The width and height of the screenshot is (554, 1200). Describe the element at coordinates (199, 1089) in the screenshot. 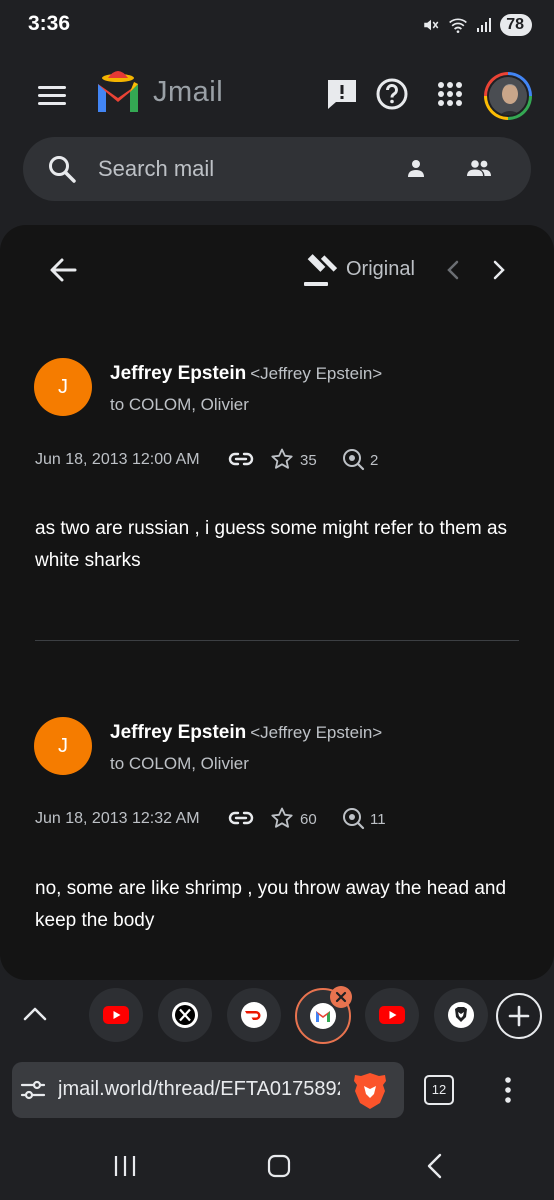

I see `url-text: jmail.world/thread/EFTA01758926` at that location.